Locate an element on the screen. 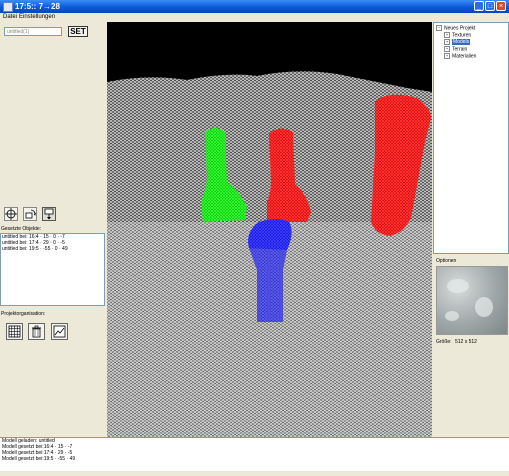 This screenshot has width=509, height=476. status-bar is located at coordinates (254, 473).